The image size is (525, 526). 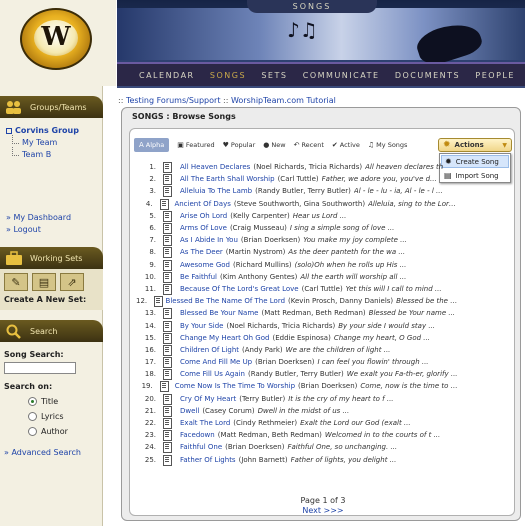 What do you see at coordinates (227, 179) in the screenshot?
I see `song-title-link: All The Earth Shall Worship` at bounding box center [227, 179].